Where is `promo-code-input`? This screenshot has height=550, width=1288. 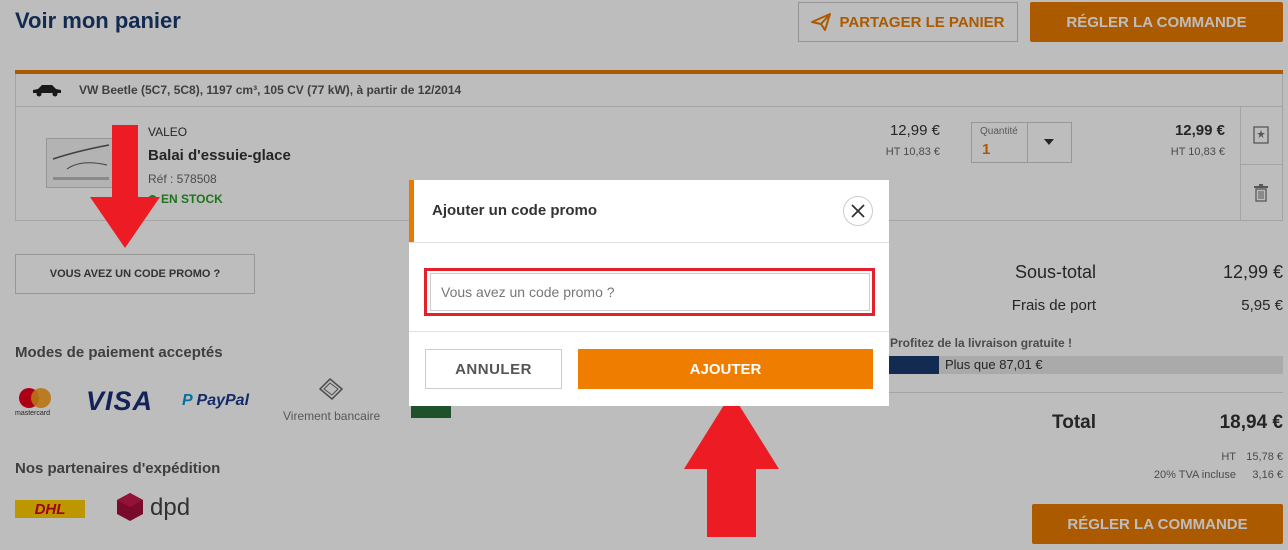
promo-code-input is located at coordinates (650, 292).